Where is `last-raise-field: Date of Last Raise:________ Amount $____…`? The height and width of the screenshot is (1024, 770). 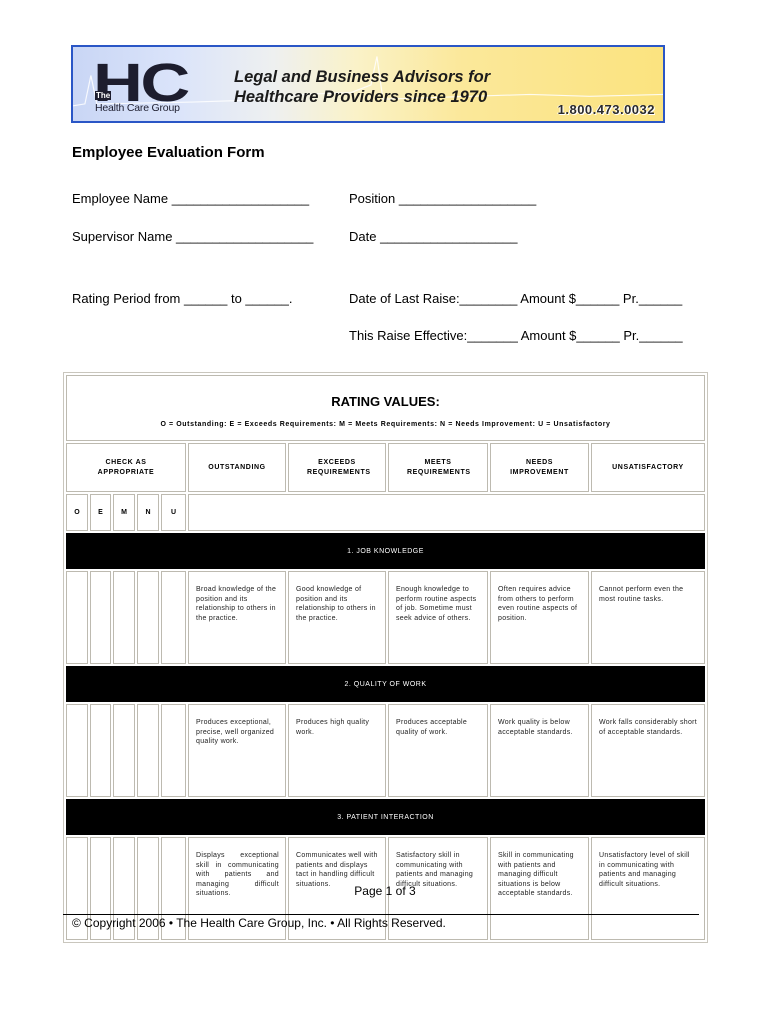
last-raise-field: Date of Last Raise:________ Amount $____… is located at coordinates (515, 298).